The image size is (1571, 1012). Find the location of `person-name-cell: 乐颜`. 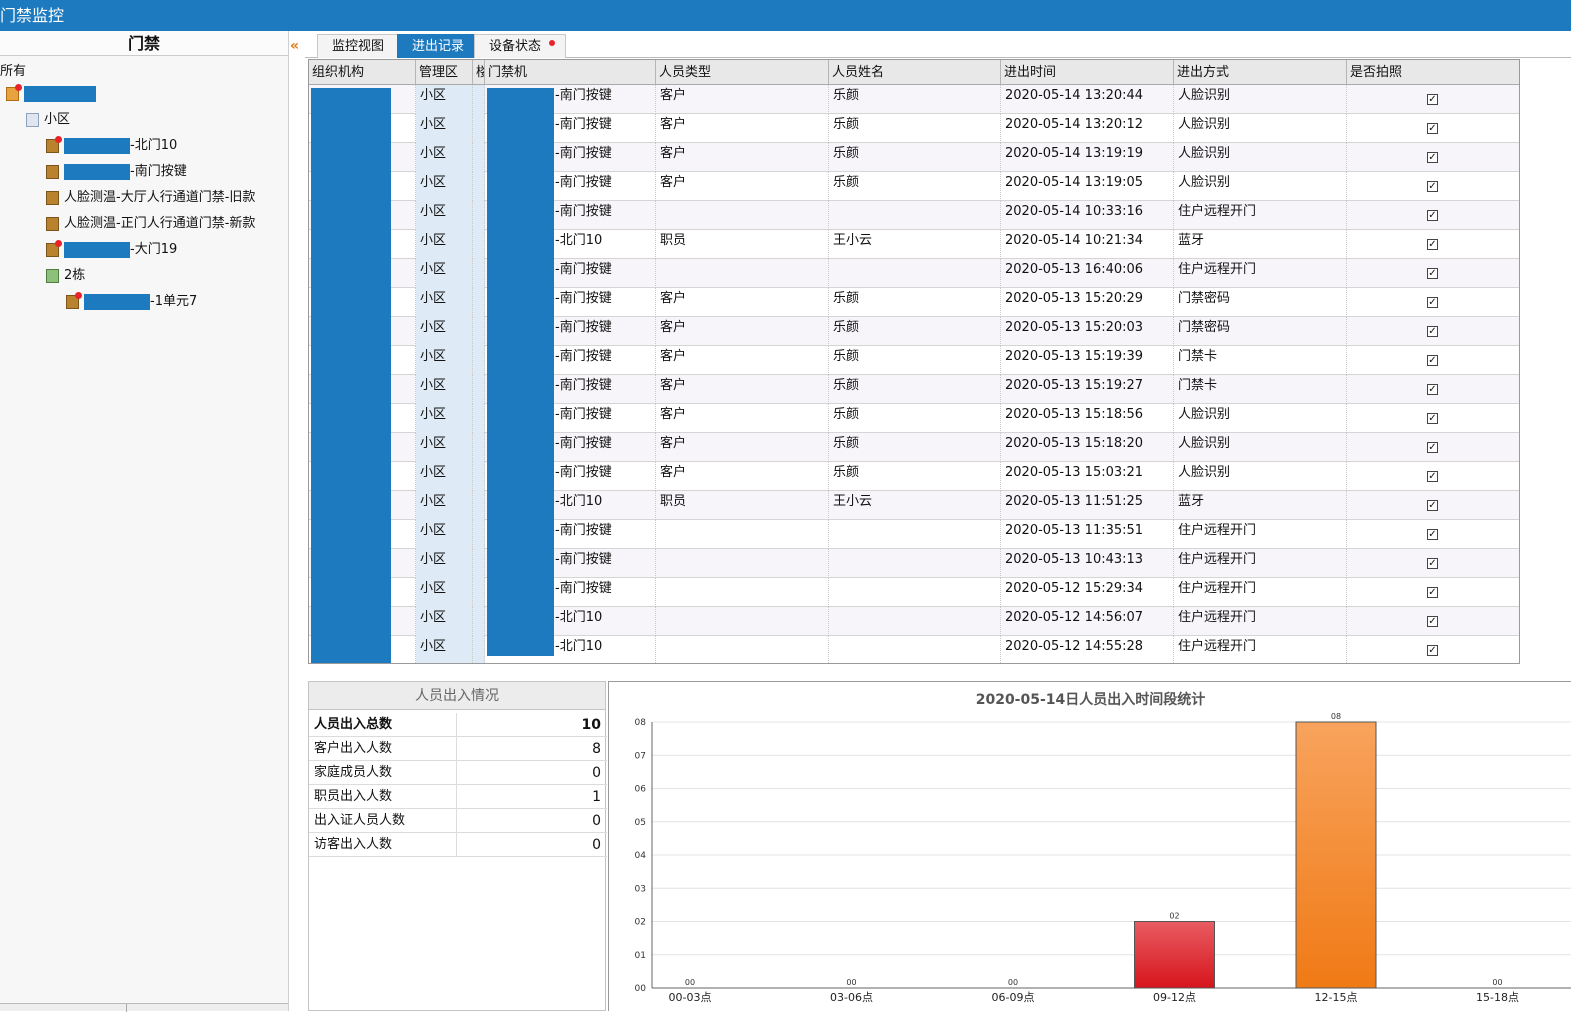

person-name-cell: 乐颜 is located at coordinates (915, 331).